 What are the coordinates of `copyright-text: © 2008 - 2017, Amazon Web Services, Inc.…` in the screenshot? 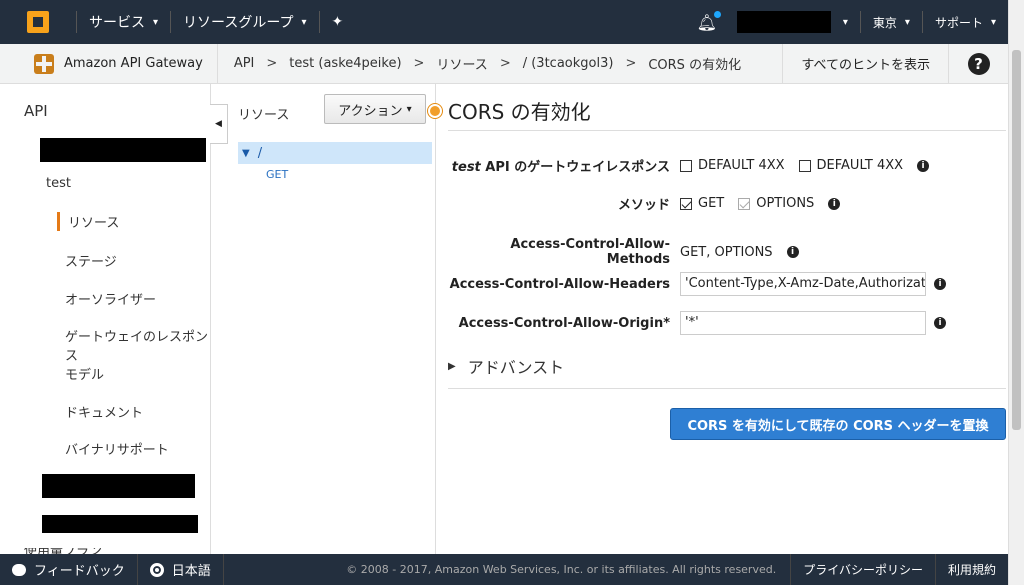 It's located at (561, 569).